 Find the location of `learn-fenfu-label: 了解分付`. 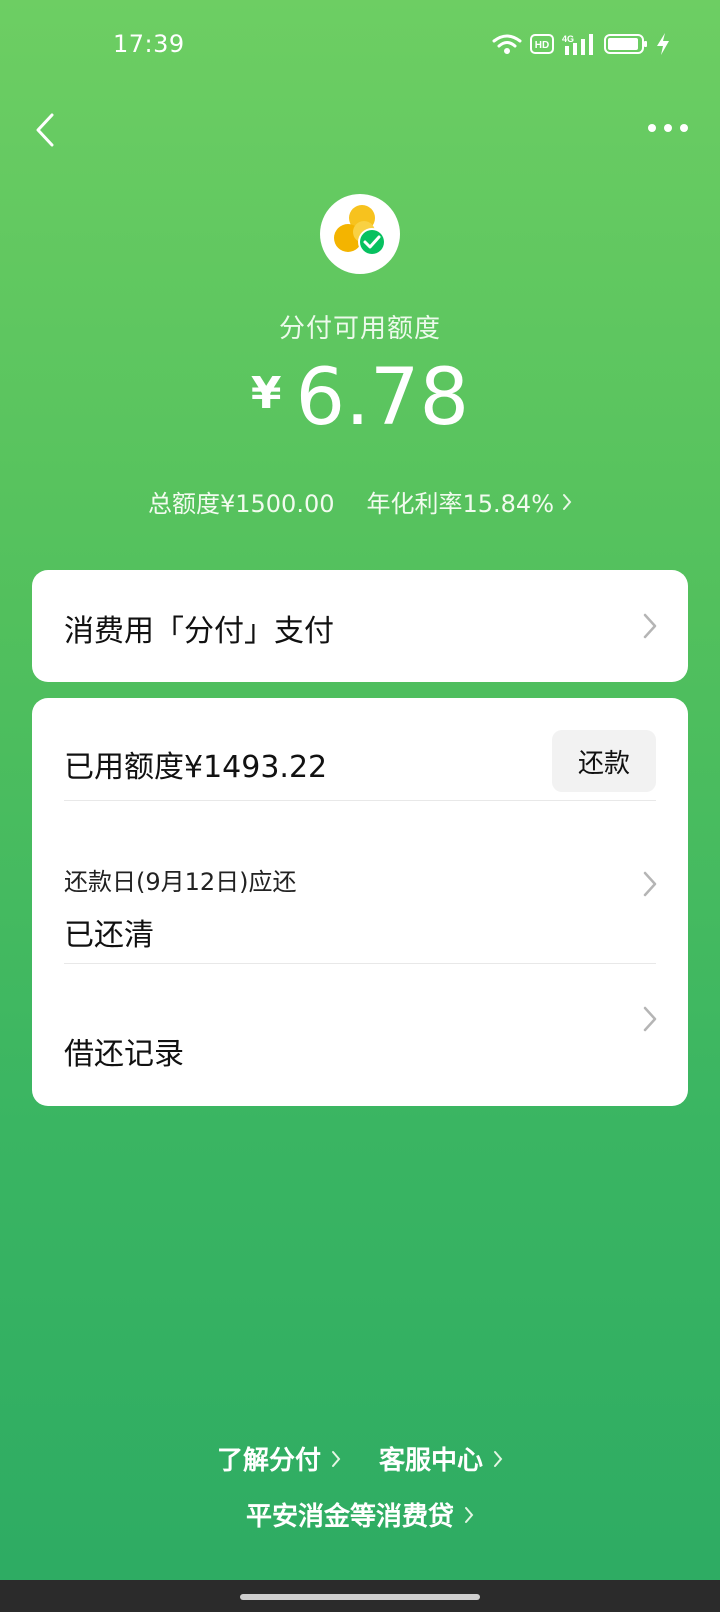

learn-fenfu-label: 了解分付 is located at coordinates (268, 1461).